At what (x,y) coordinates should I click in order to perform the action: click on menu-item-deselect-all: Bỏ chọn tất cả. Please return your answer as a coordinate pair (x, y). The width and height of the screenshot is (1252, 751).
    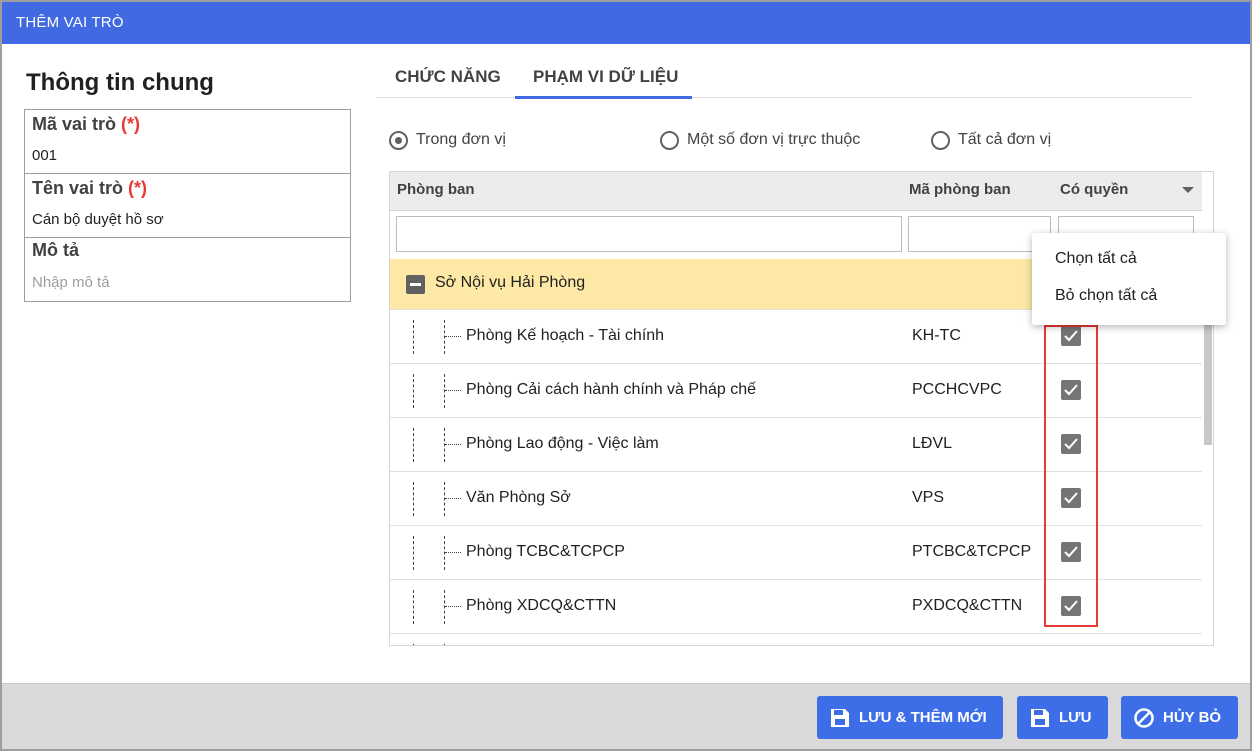
    Looking at the image, I should click on (1106, 296).